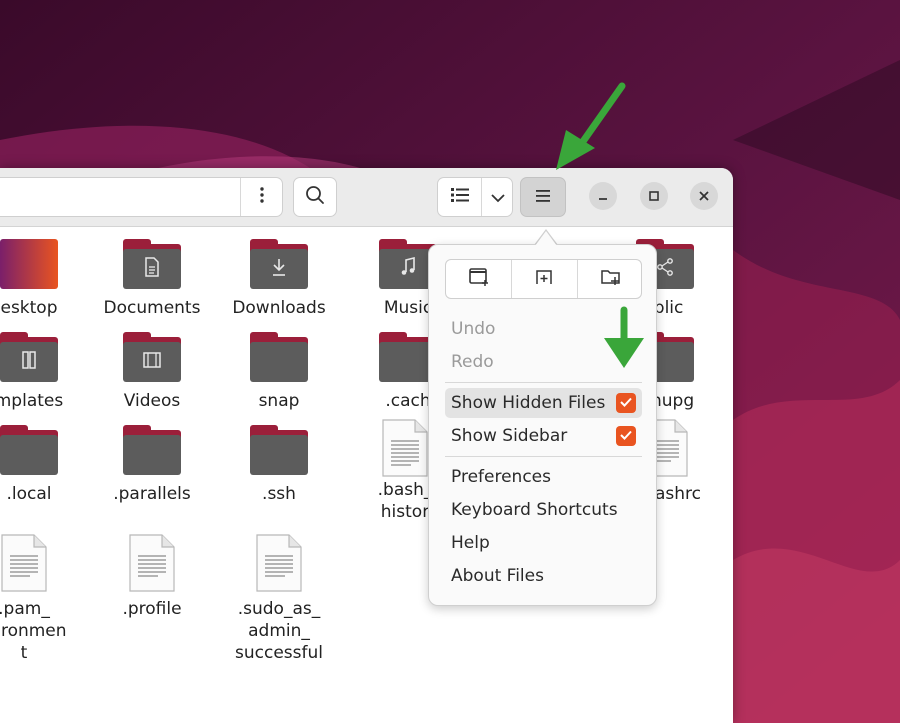  I want to click on list-view-icon, so click(460, 197).